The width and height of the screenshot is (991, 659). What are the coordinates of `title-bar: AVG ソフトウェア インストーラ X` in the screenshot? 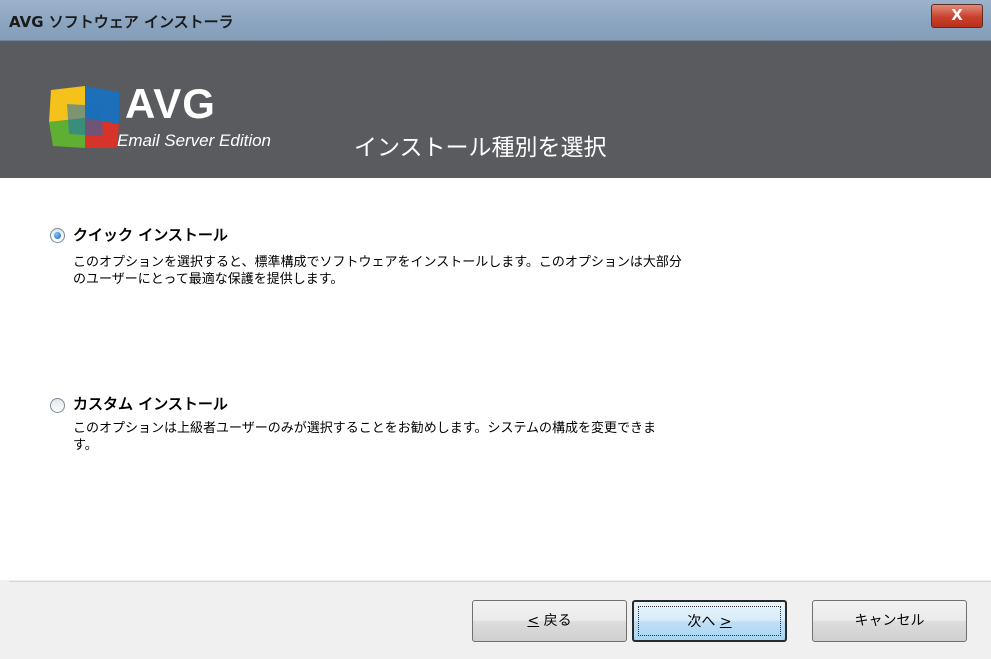 It's located at (495, 20).